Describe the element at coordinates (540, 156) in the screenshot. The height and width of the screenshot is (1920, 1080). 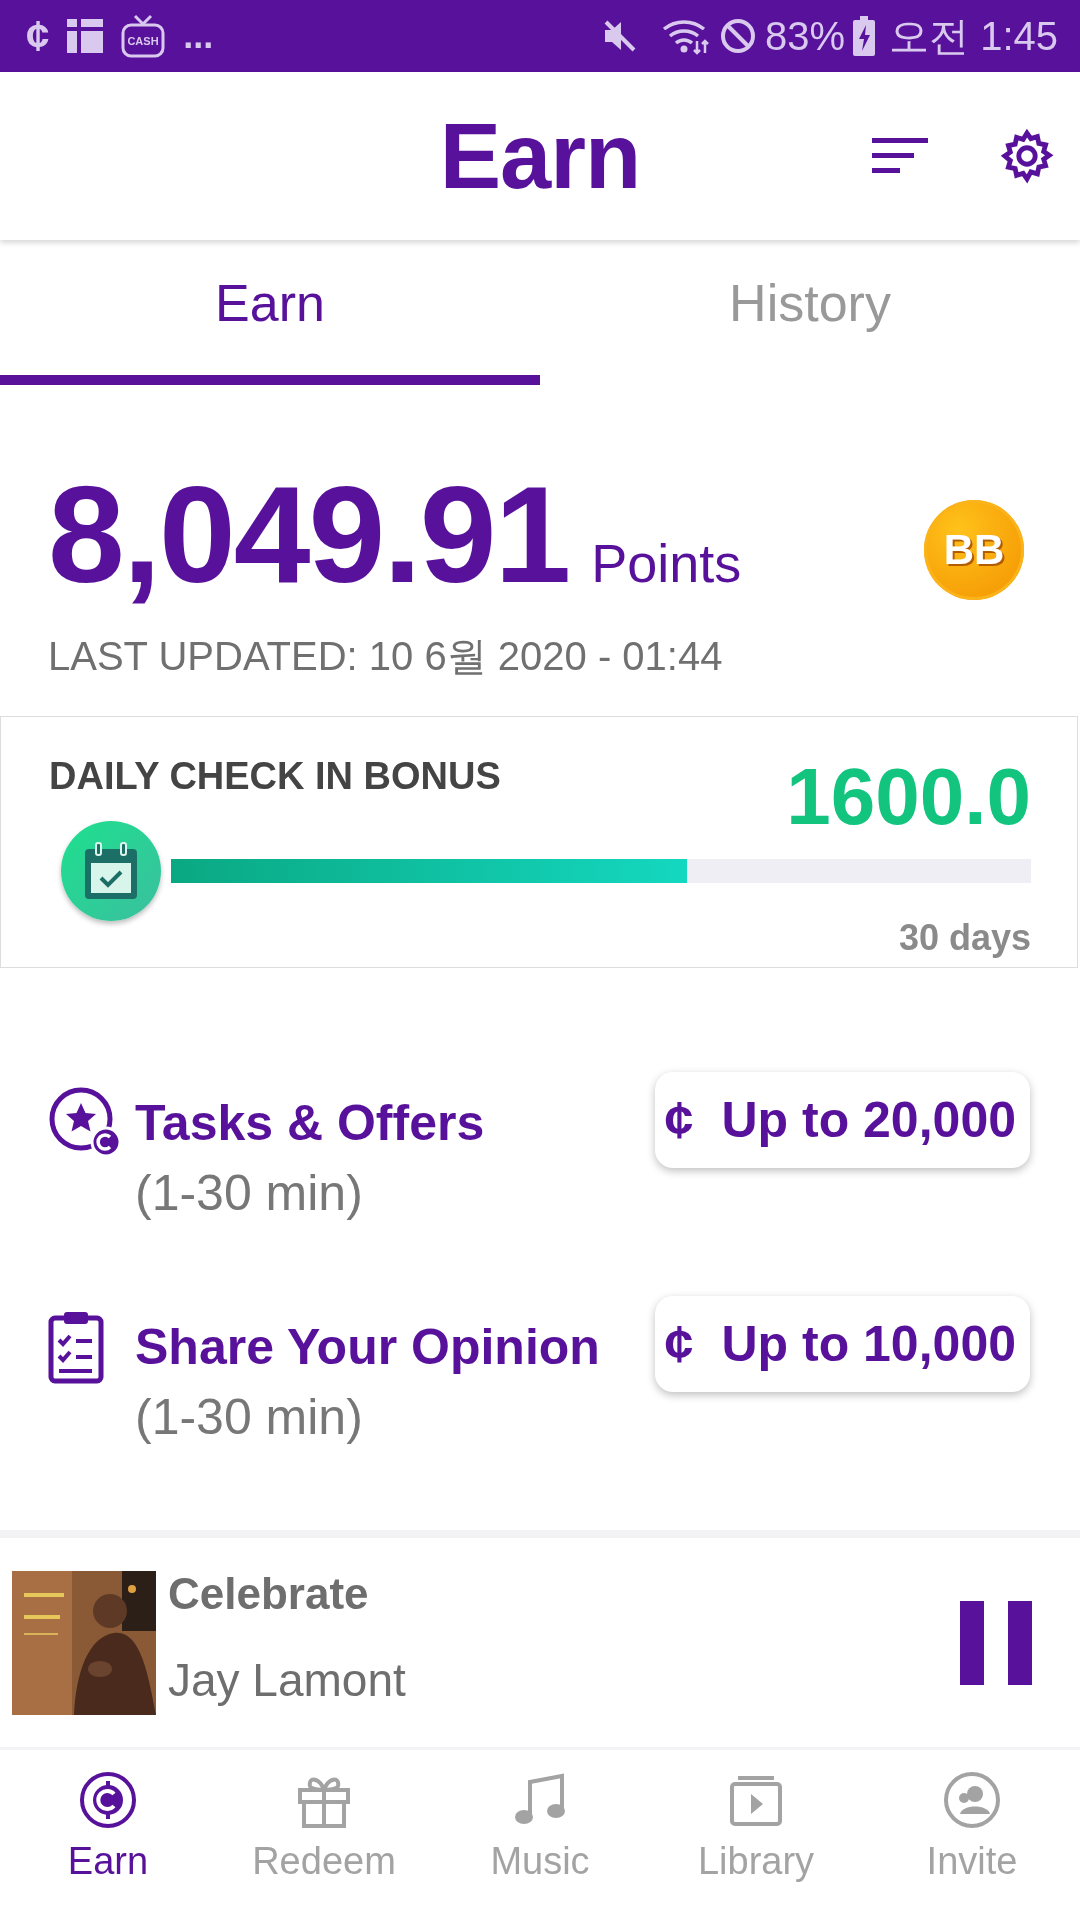
I see `page-title: Earn` at that location.